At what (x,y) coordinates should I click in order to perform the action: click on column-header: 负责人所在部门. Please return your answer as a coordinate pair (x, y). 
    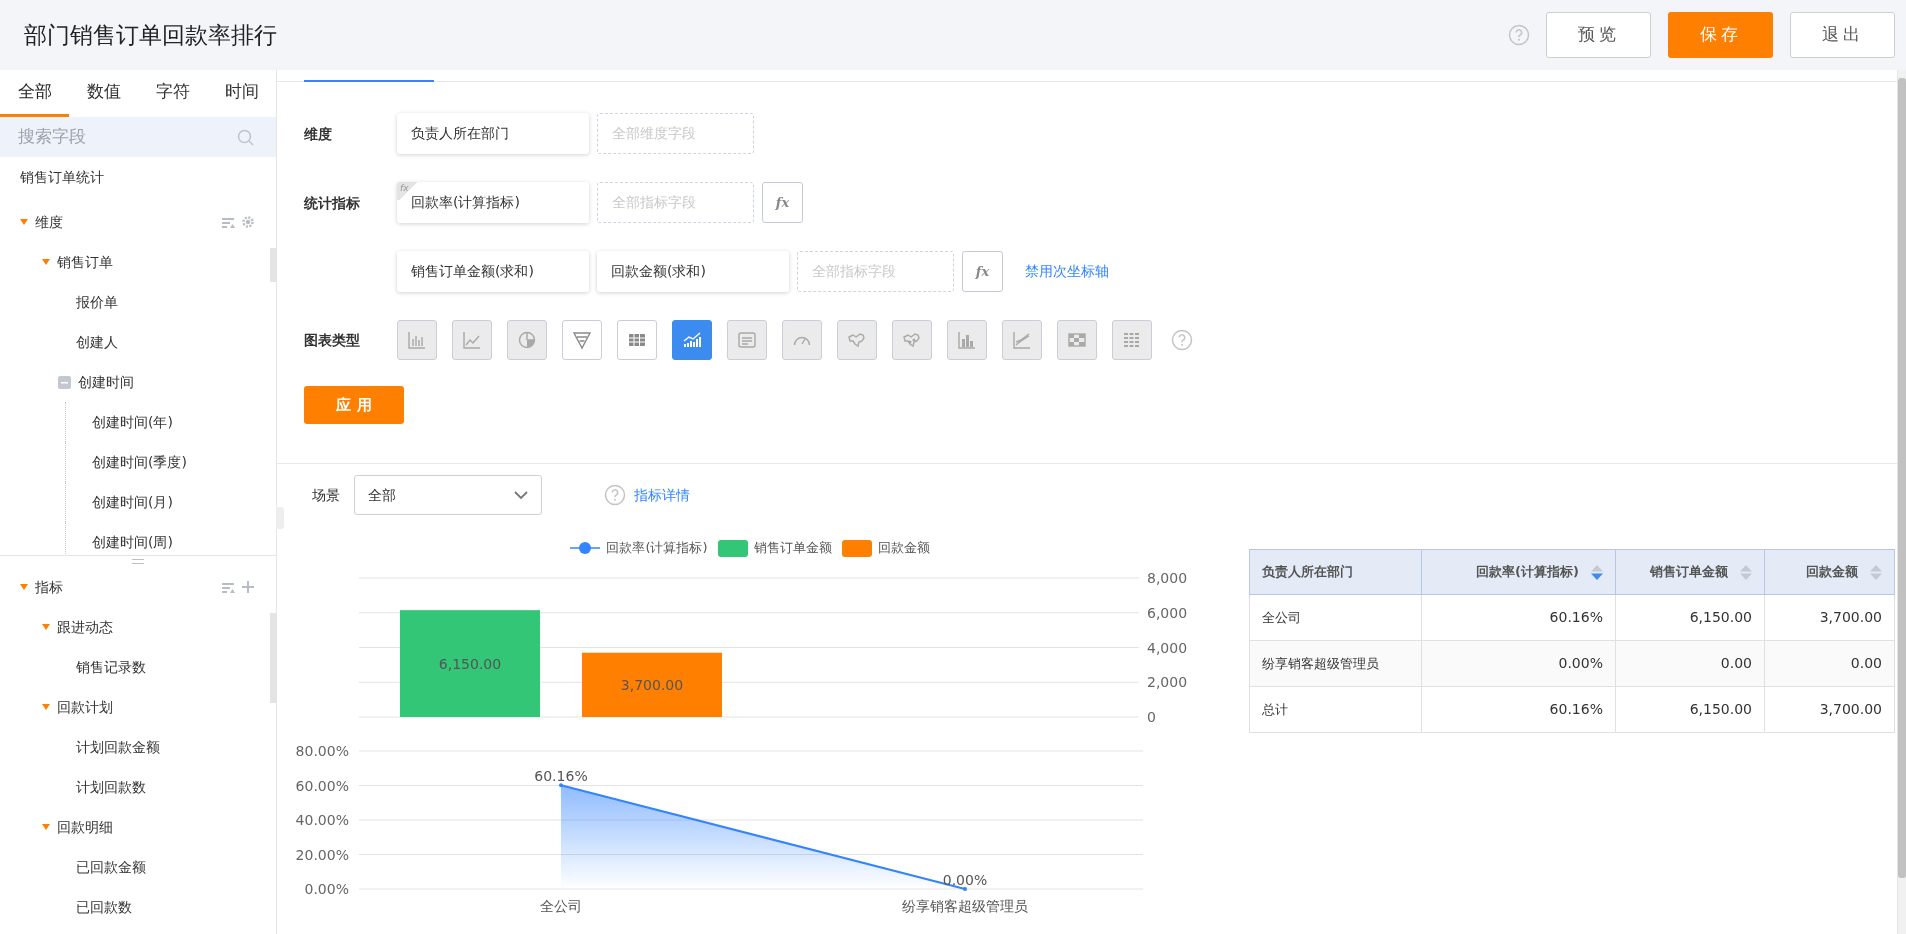
    Looking at the image, I should click on (1335, 572).